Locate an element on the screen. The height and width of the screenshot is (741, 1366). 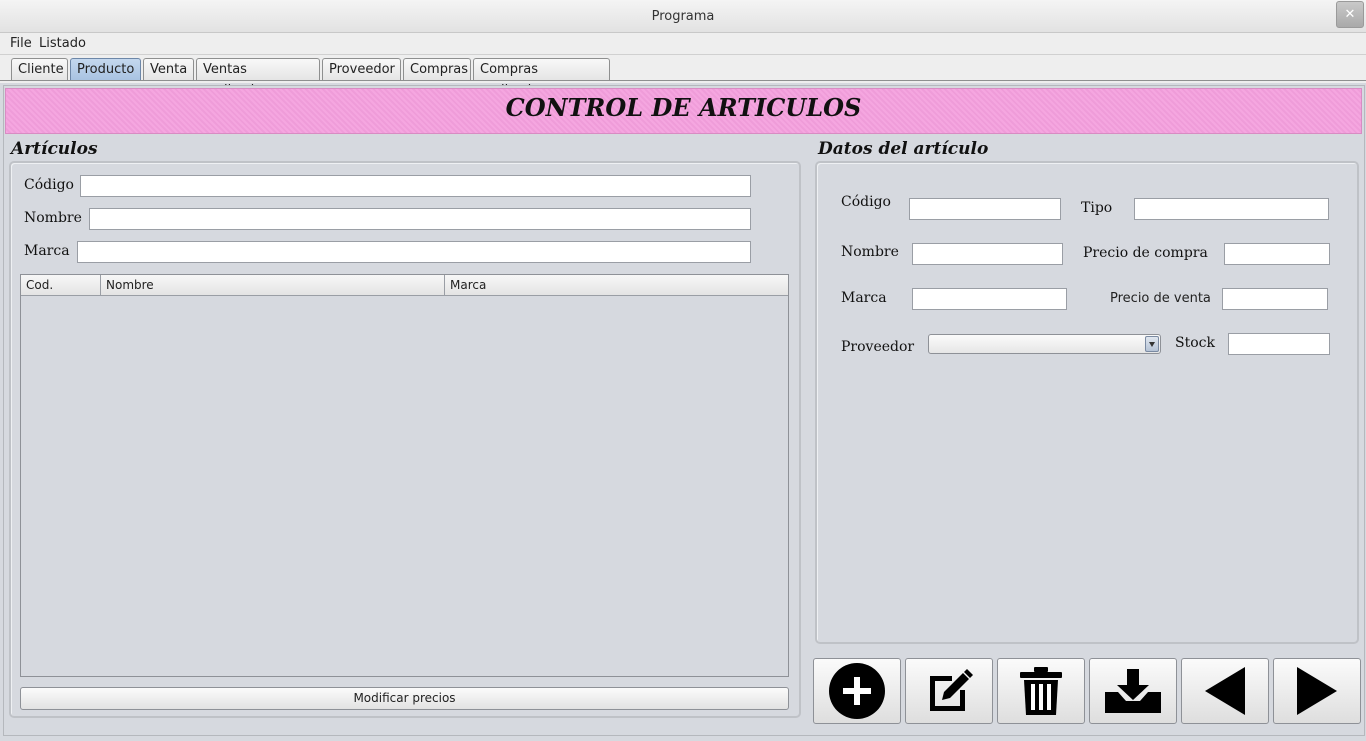
tab-producto: Producto is located at coordinates (105, 69).